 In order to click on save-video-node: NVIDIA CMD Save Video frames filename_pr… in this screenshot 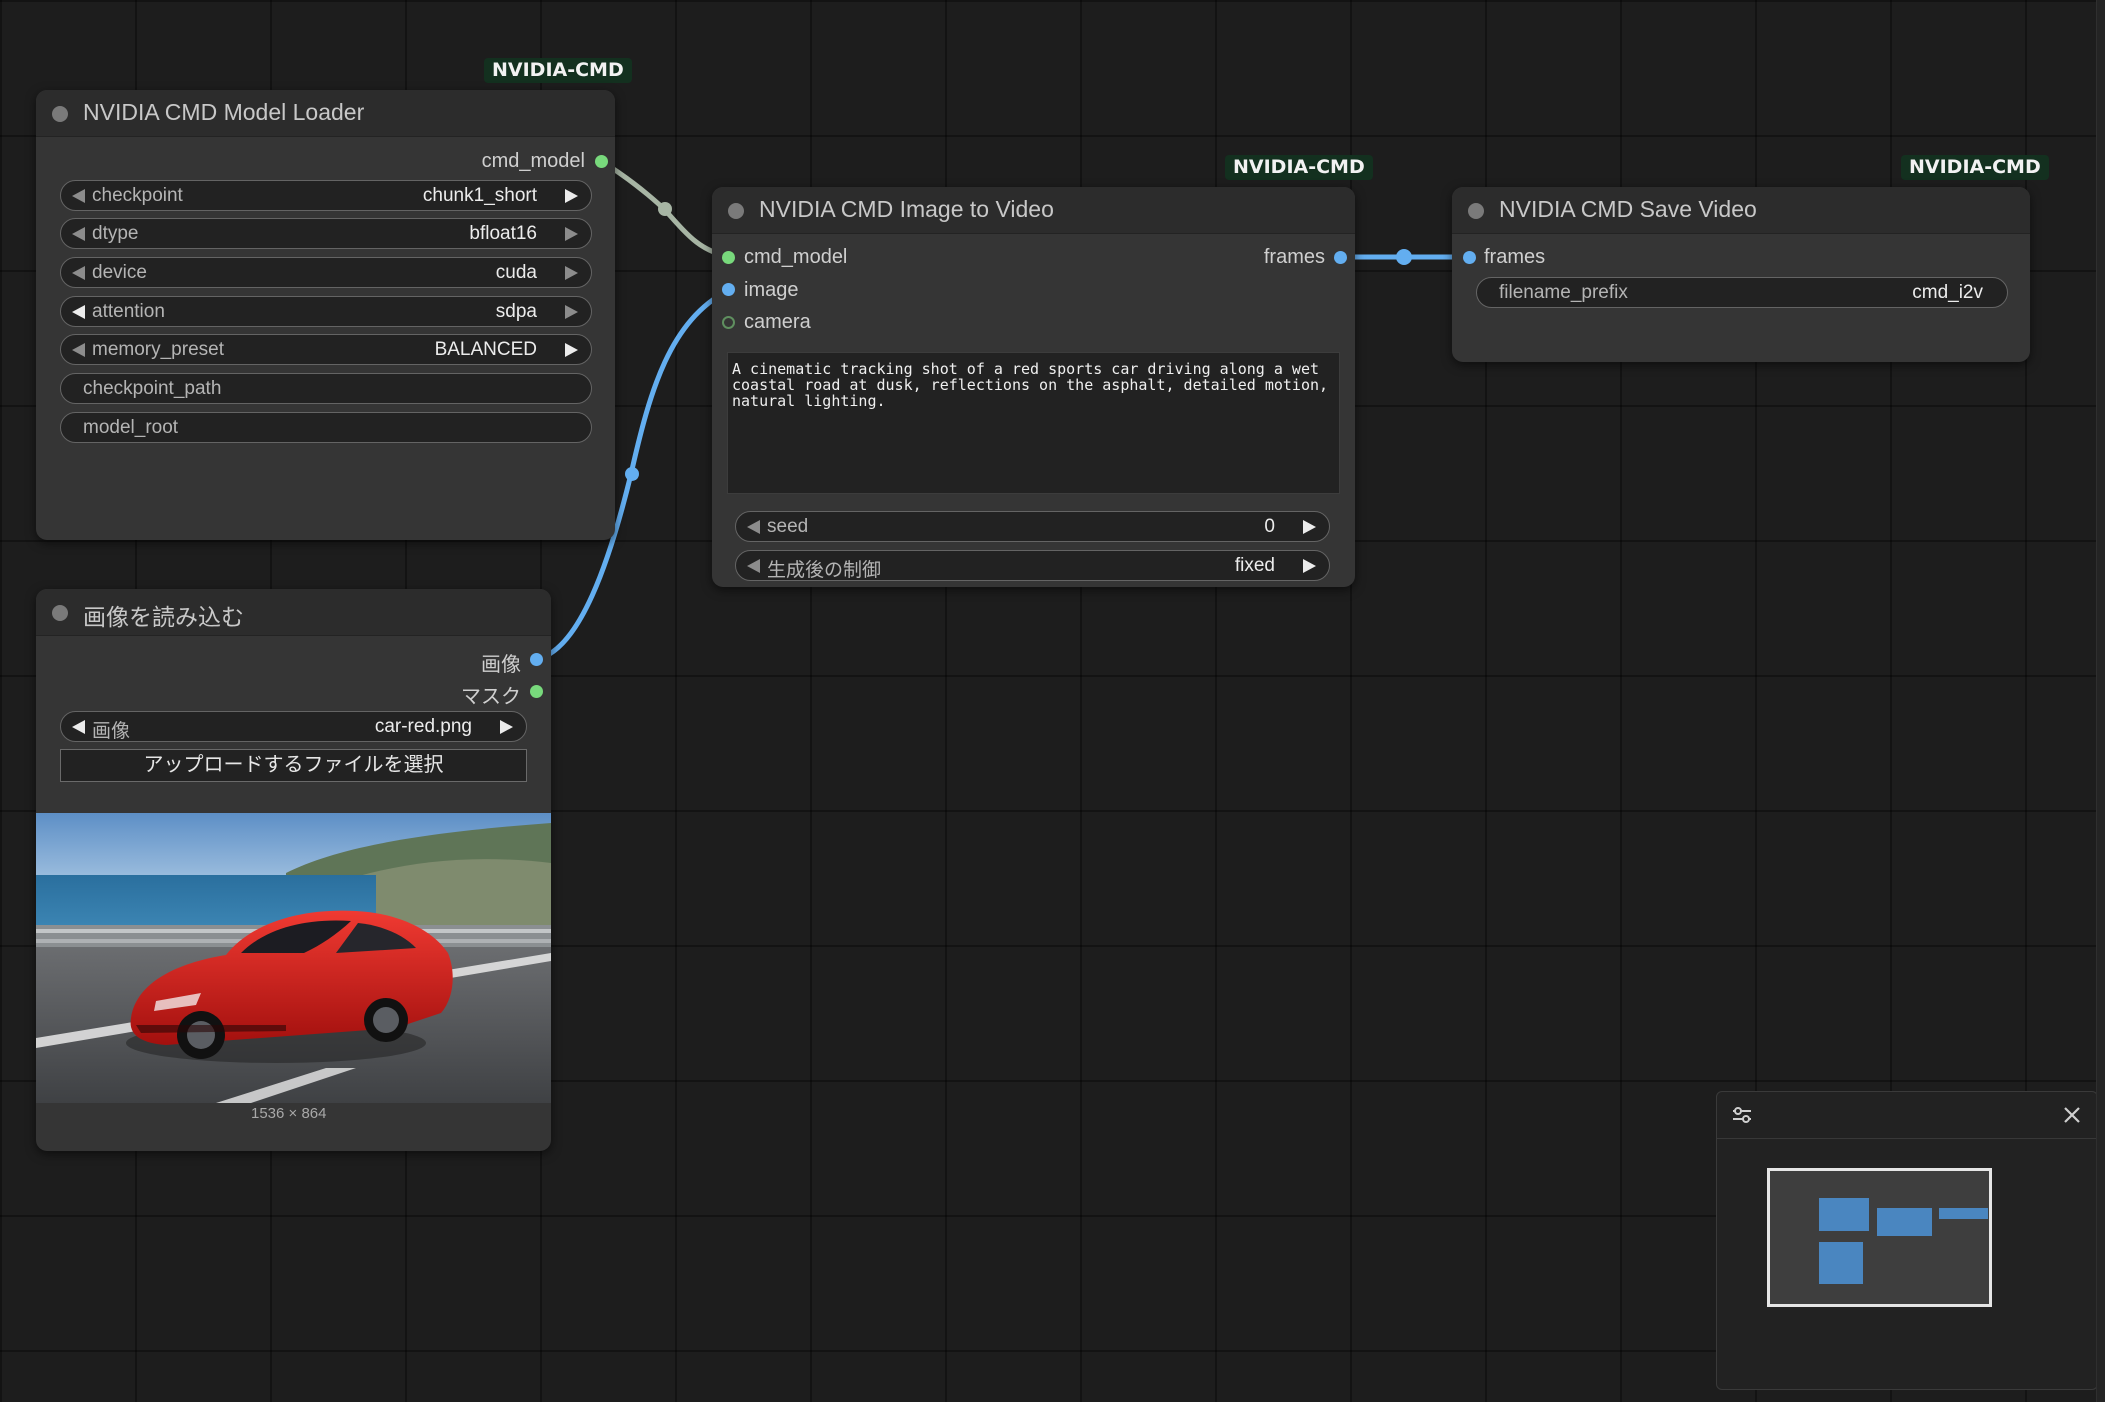, I will do `click(1741, 274)`.